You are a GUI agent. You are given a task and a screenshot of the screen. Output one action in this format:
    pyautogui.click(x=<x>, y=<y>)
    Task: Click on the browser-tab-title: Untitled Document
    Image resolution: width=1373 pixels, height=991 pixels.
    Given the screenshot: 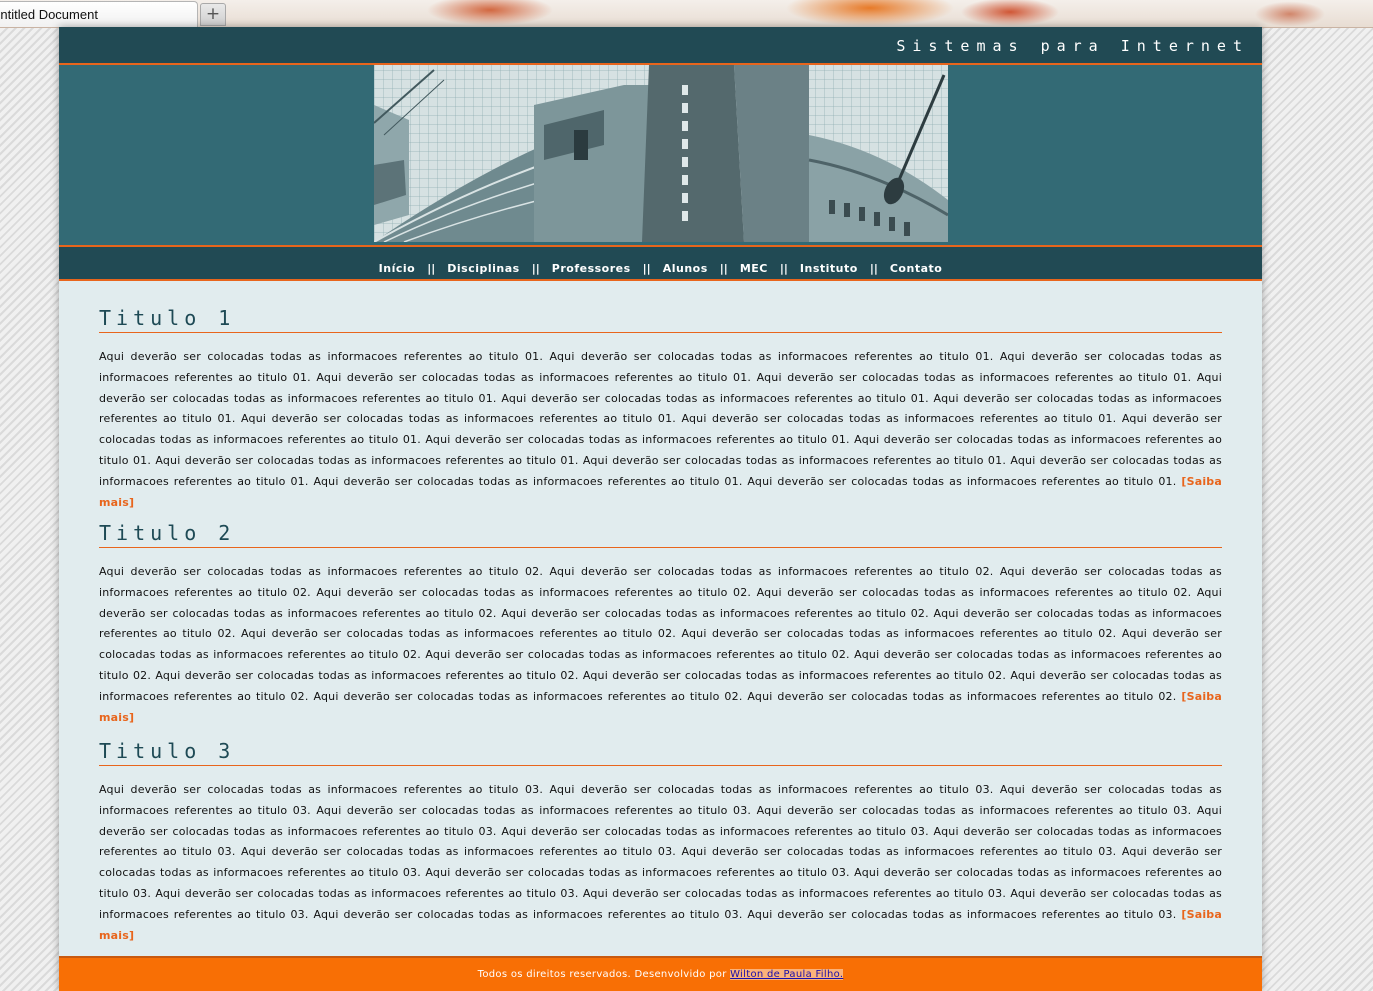 What is the action you would take?
    pyautogui.click(x=49, y=14)
    